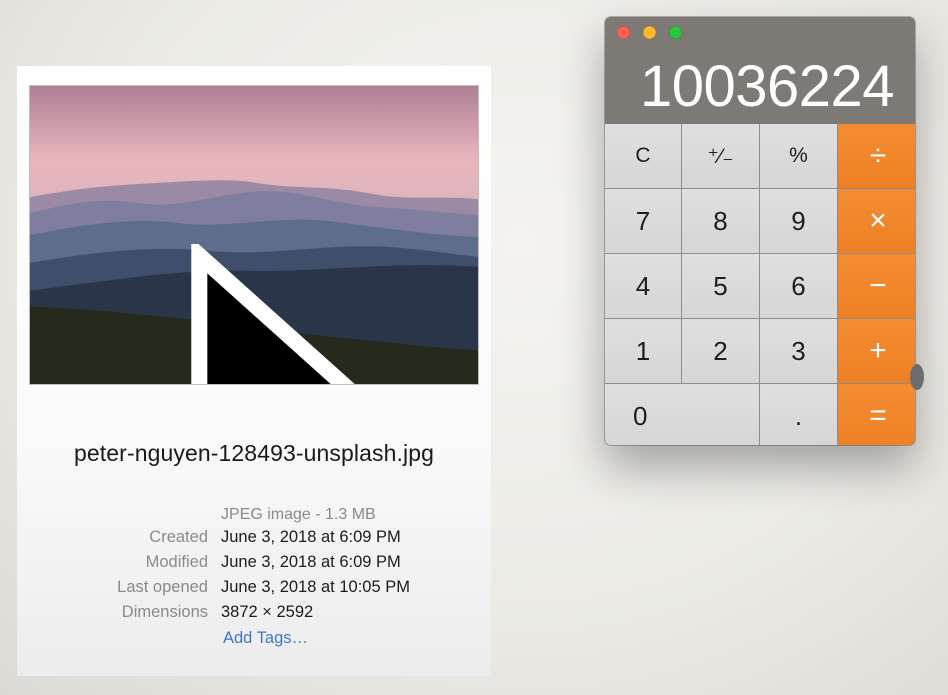 Image resolution: width=948 pixels, height=695 pixels. What do you see at coordinates (176, 562) in the screenshot?
I see `modified-label: Modified` at bounding box center [176, 562].